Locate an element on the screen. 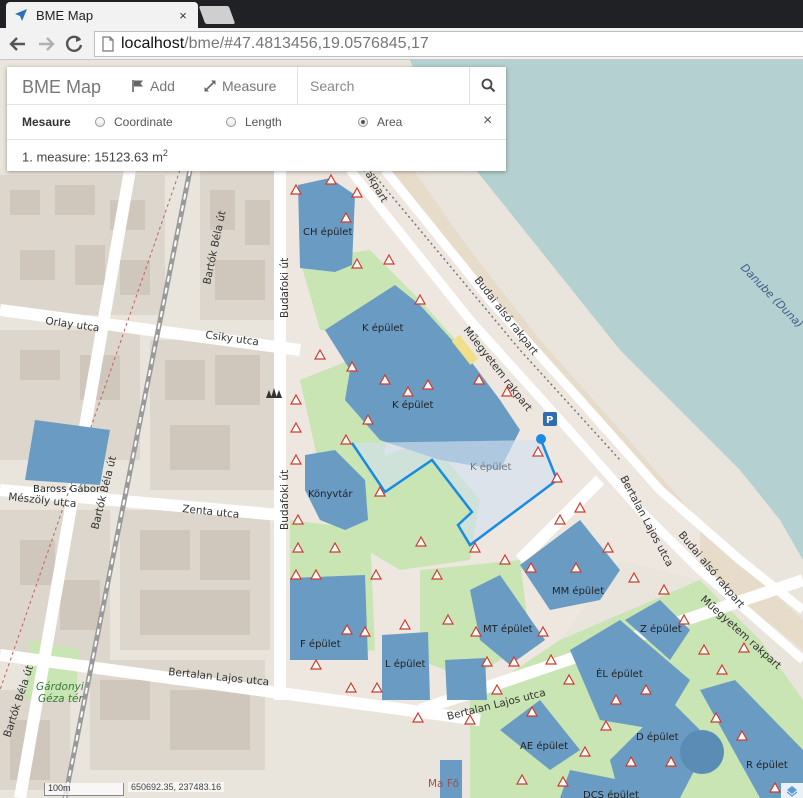 Image resolution: width=803 pixels, height=798 pixels. measure-mode-title: Mesaure is located at coordinates (46, 122).